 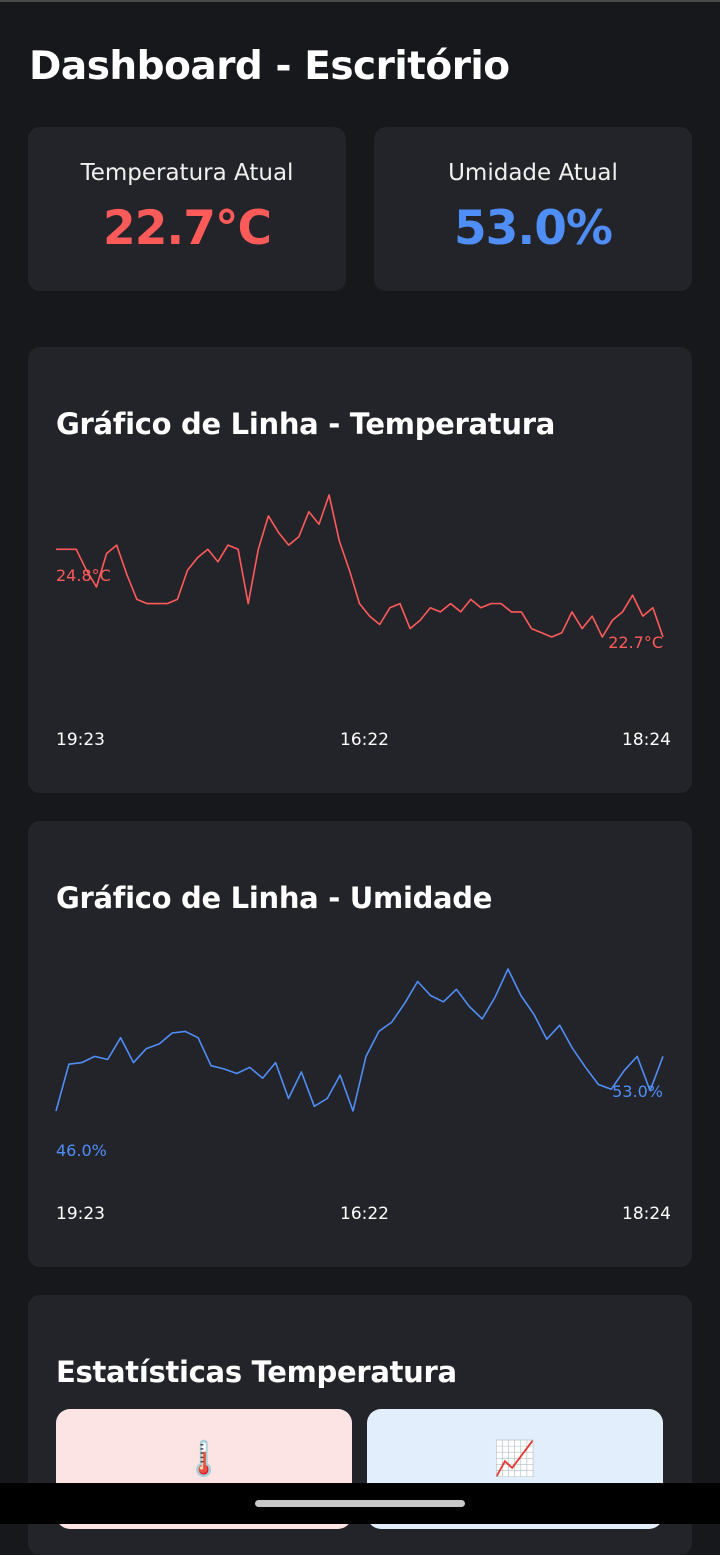 I want to click on temperature-x-tick: 16:22, so click(x=364, y=740).